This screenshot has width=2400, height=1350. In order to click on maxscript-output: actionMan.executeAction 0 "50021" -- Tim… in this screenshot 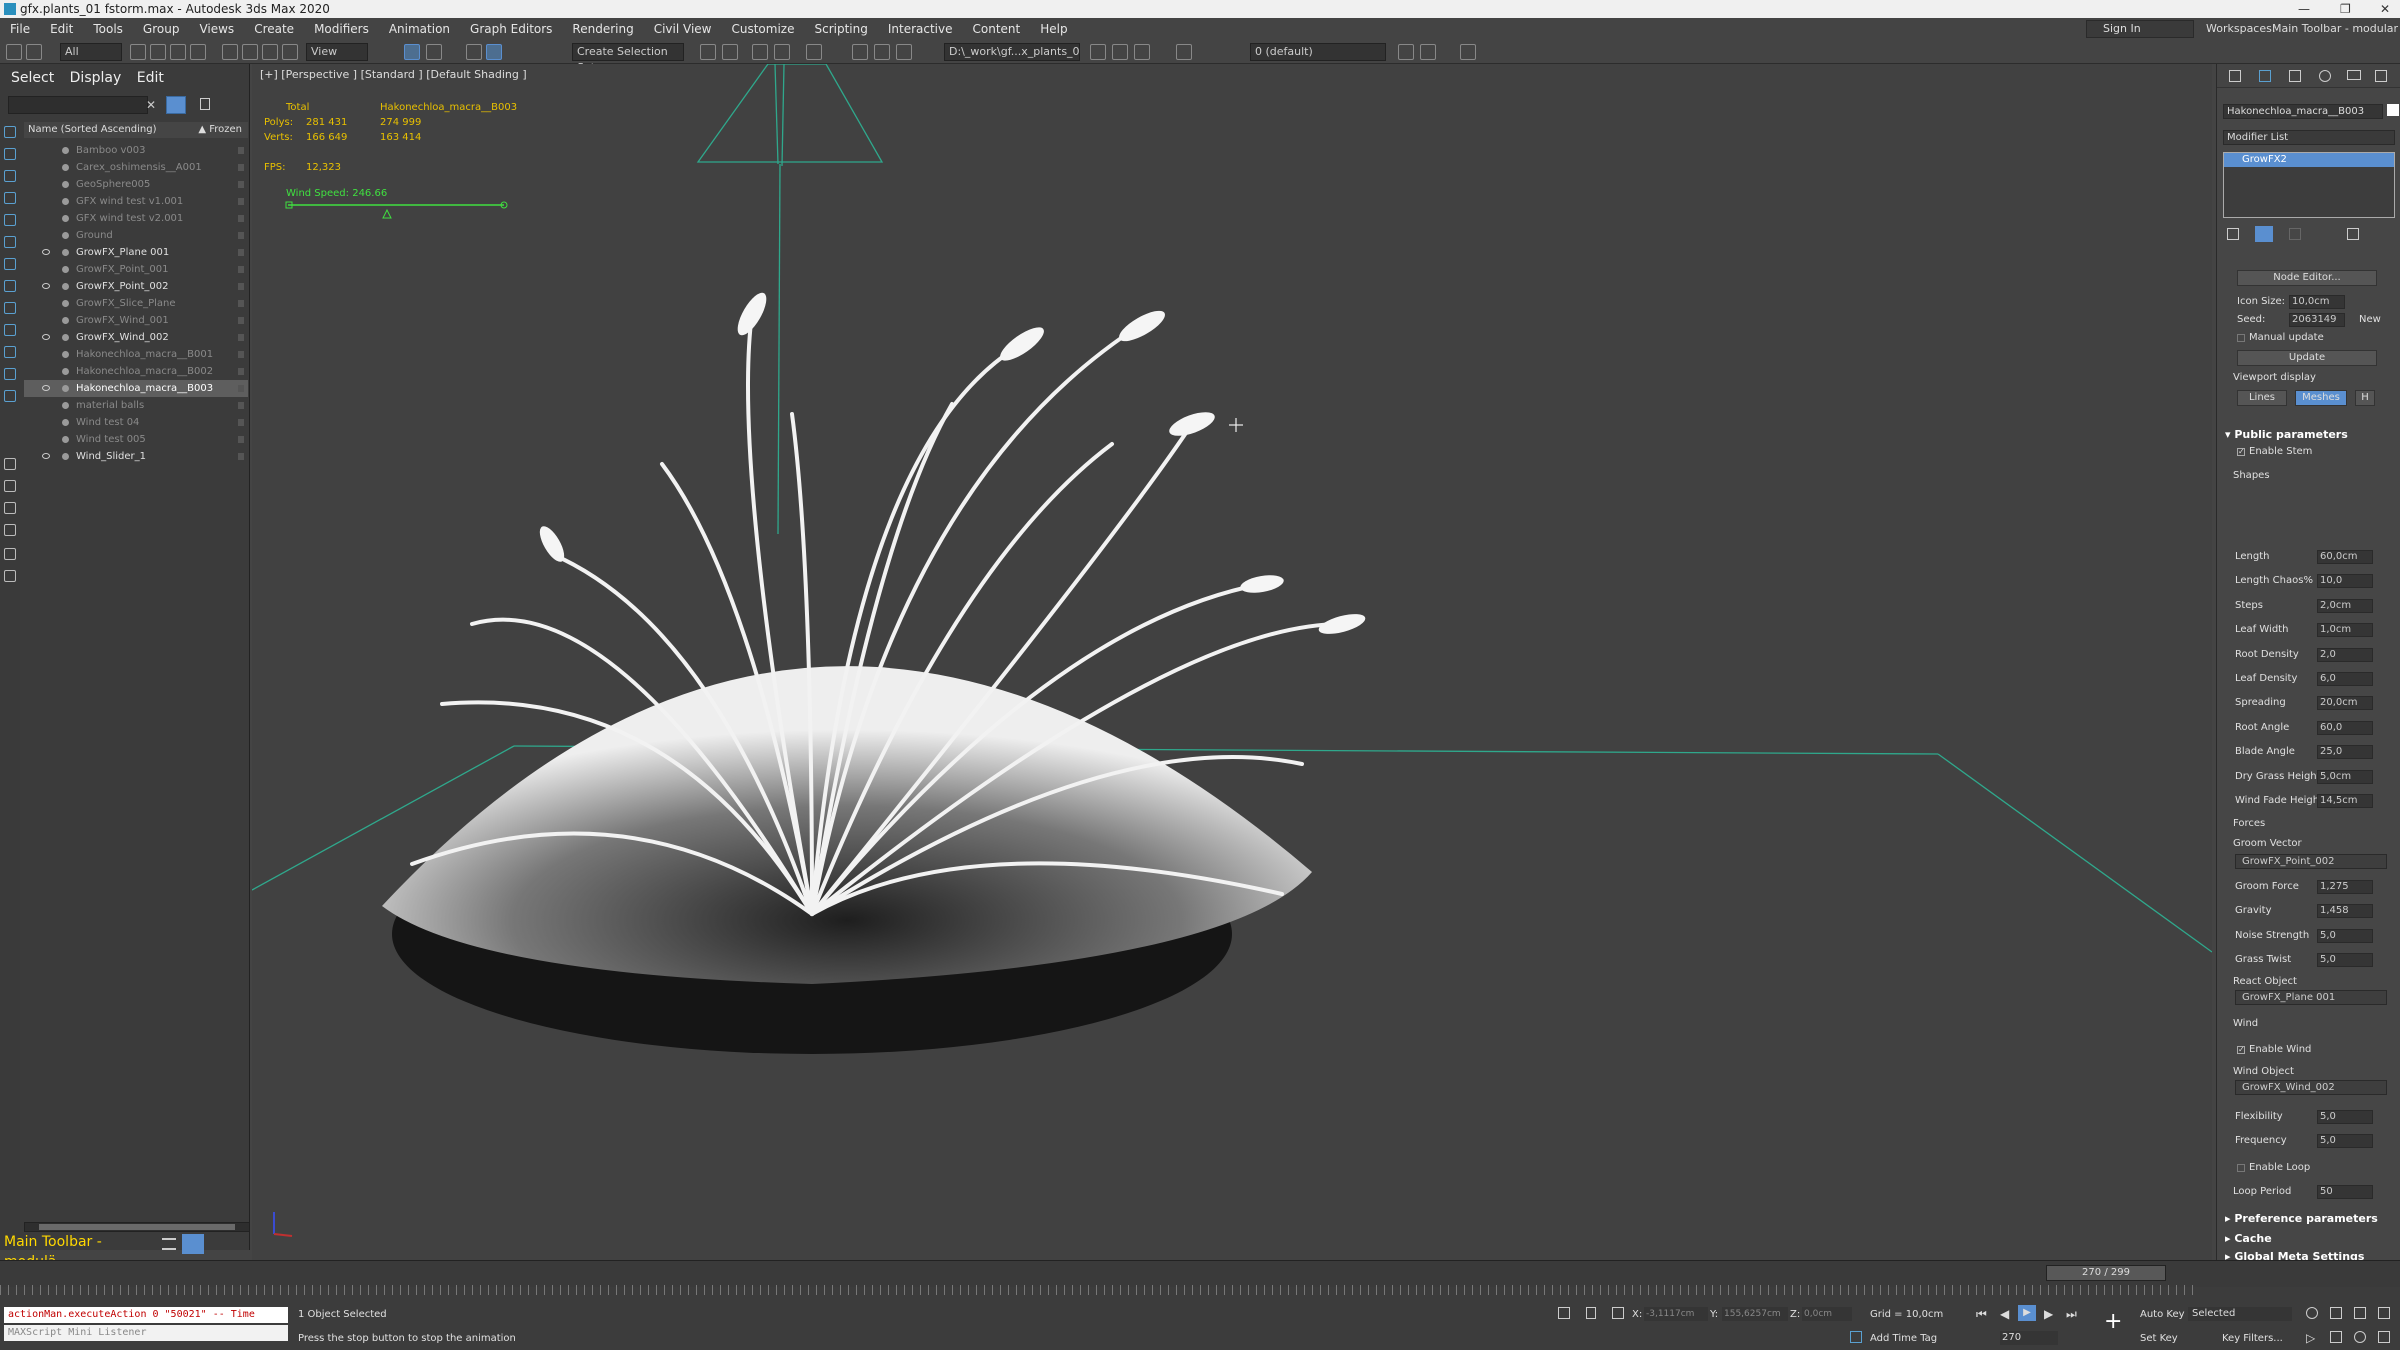, I will do `click(146, 1315)`.